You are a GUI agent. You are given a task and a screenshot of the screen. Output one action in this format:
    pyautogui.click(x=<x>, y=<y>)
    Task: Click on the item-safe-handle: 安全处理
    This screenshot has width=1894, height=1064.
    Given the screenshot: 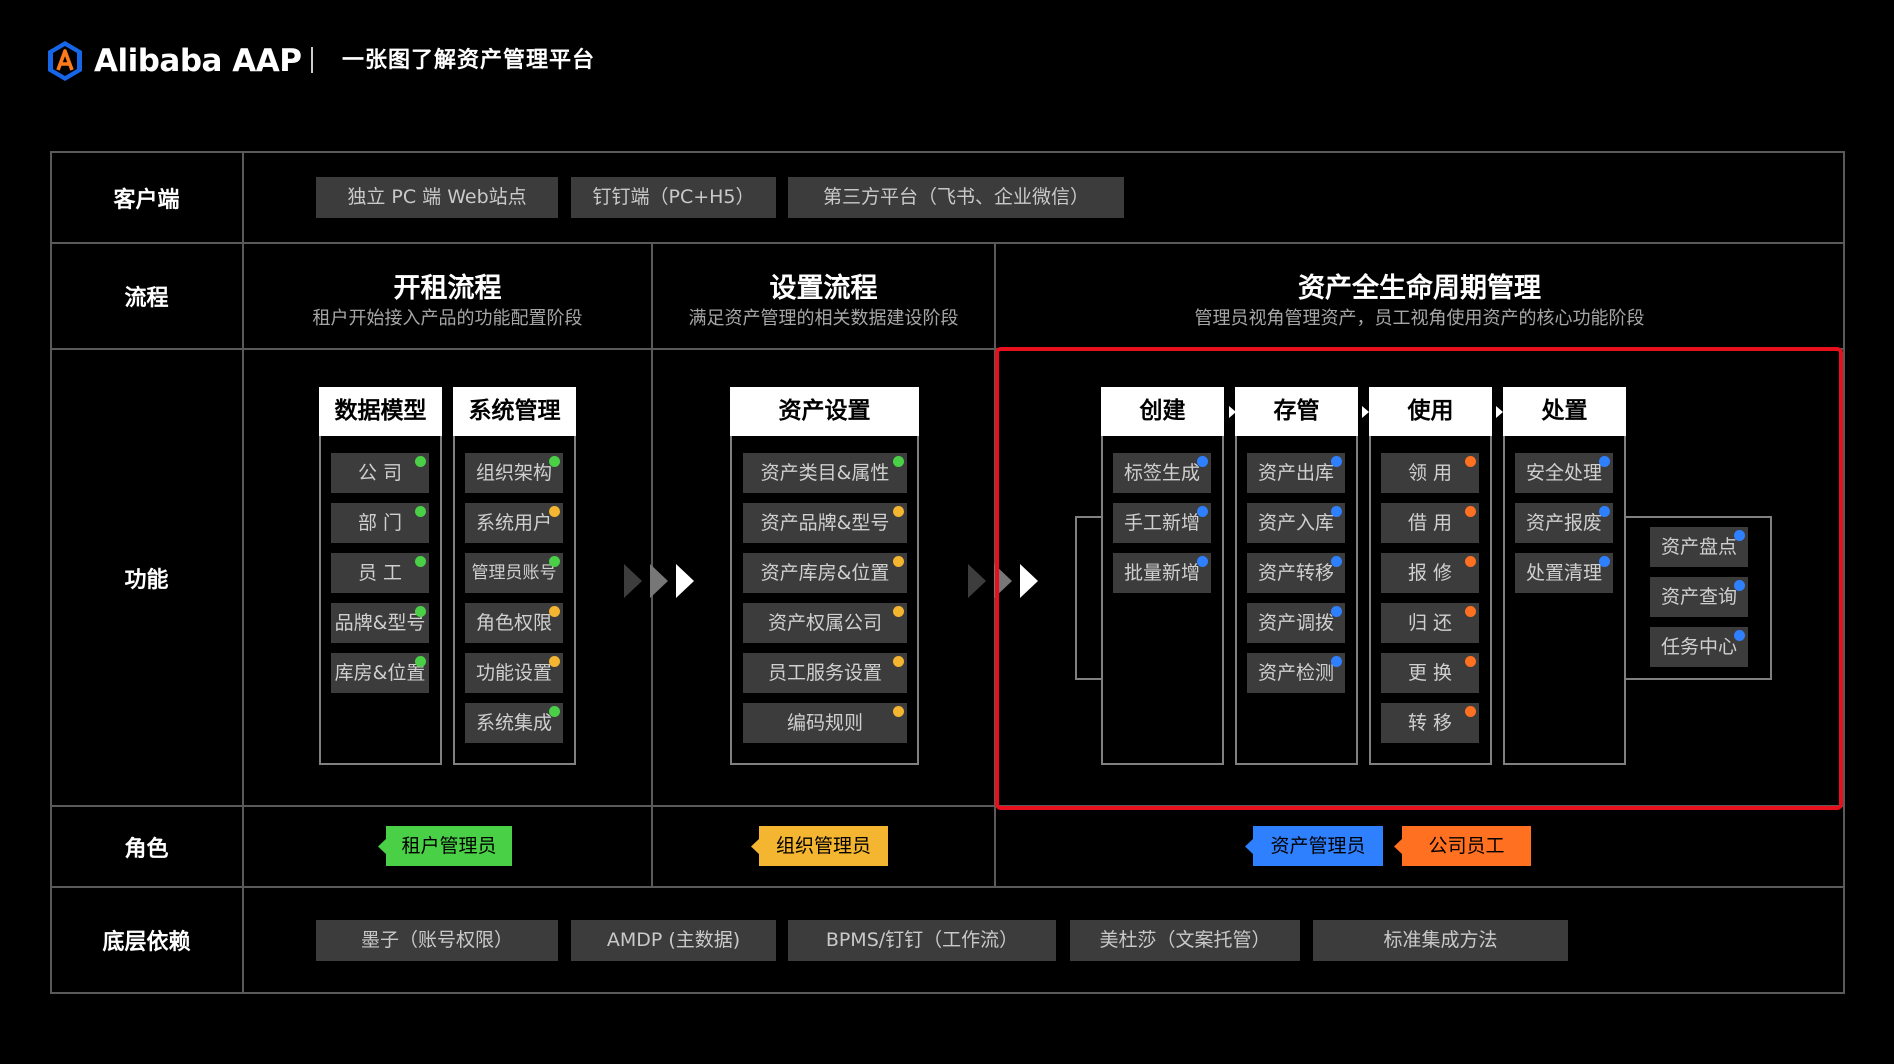 What is the action you would take?
    pyautogui.click(x=1564, y=473)
    